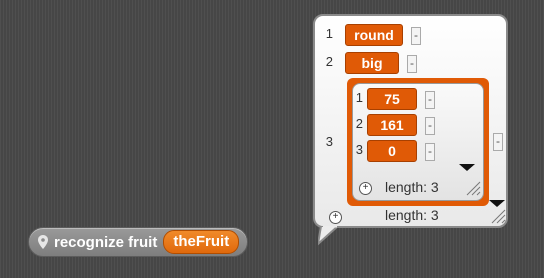 The height and width of the screenshot is (278, 544). What do you see at coordinates (365, 188) in the screenshot?
I see `add-subitem-button: +` at bounding box center [365, 188].